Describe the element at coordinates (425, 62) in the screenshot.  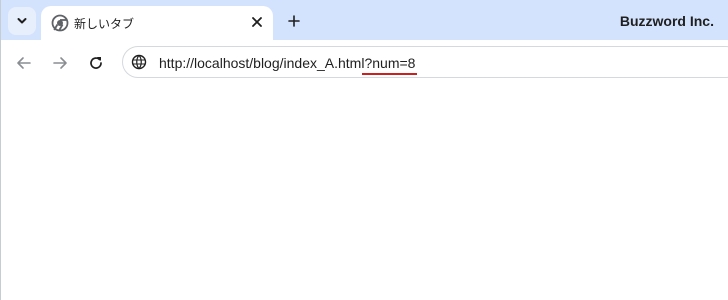
I see `address-bar: http://localhost/blog/index_A.html?num=8` at that location.